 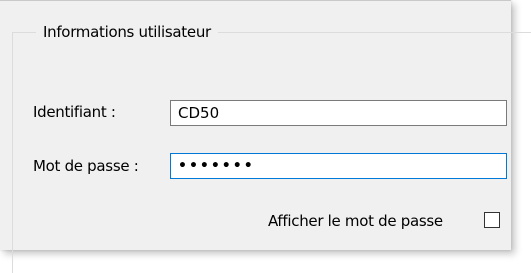 I want to click on username-label: Identifiant :, so click(x=74, y=112).